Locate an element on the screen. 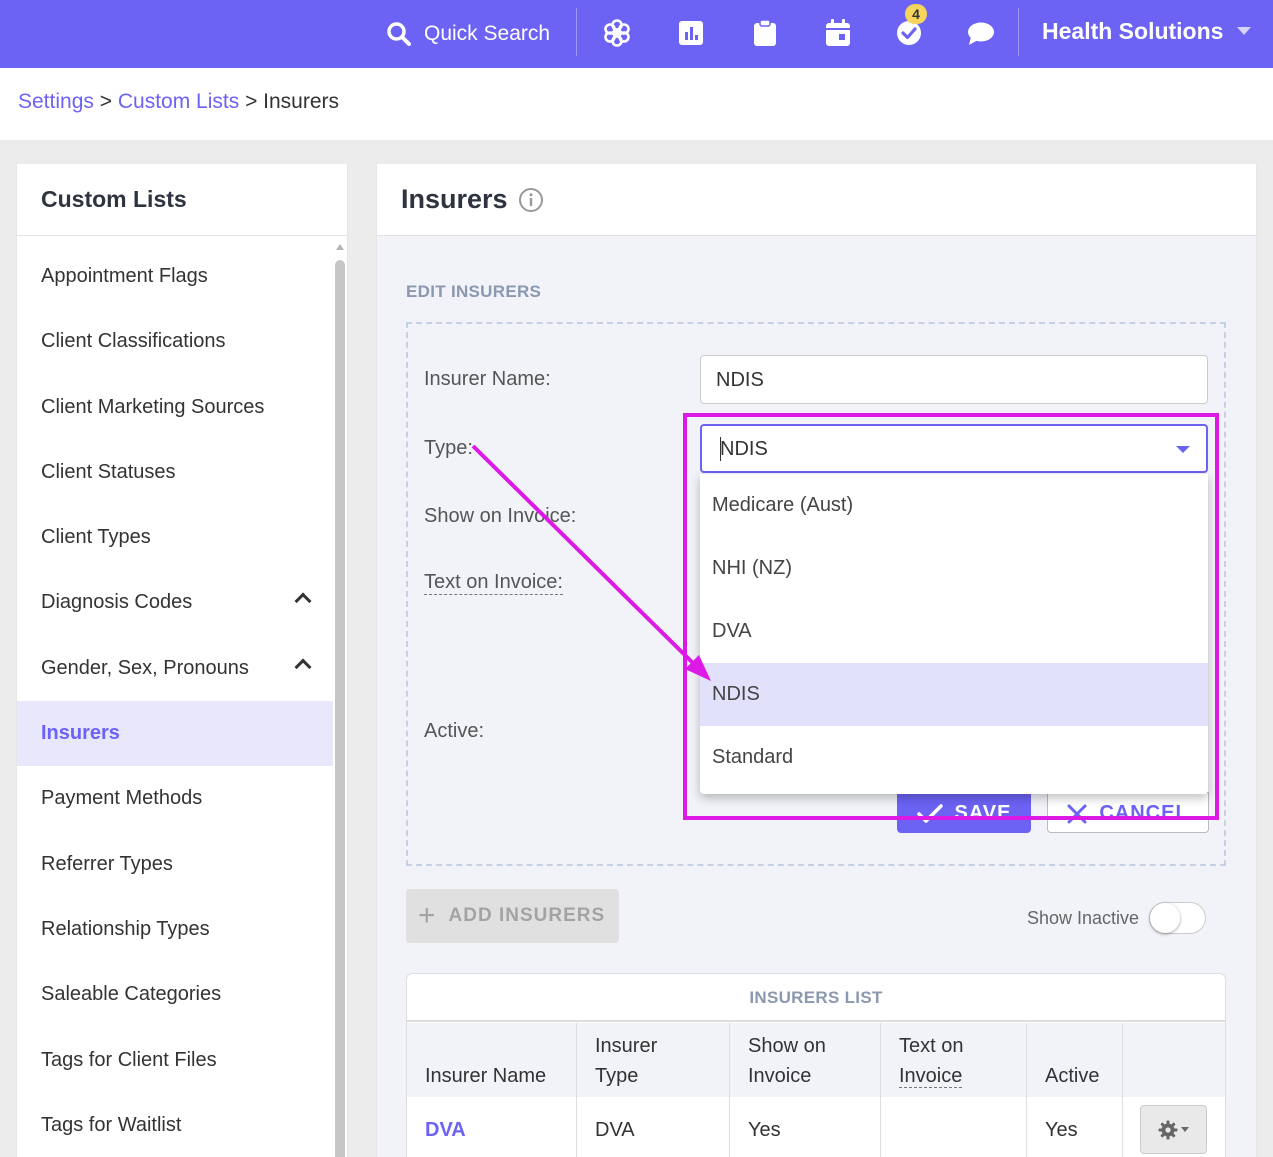 The image size is (1273, 1157). add-insurers-button: + ADD INSURERS is located at coordinates (512, 916).